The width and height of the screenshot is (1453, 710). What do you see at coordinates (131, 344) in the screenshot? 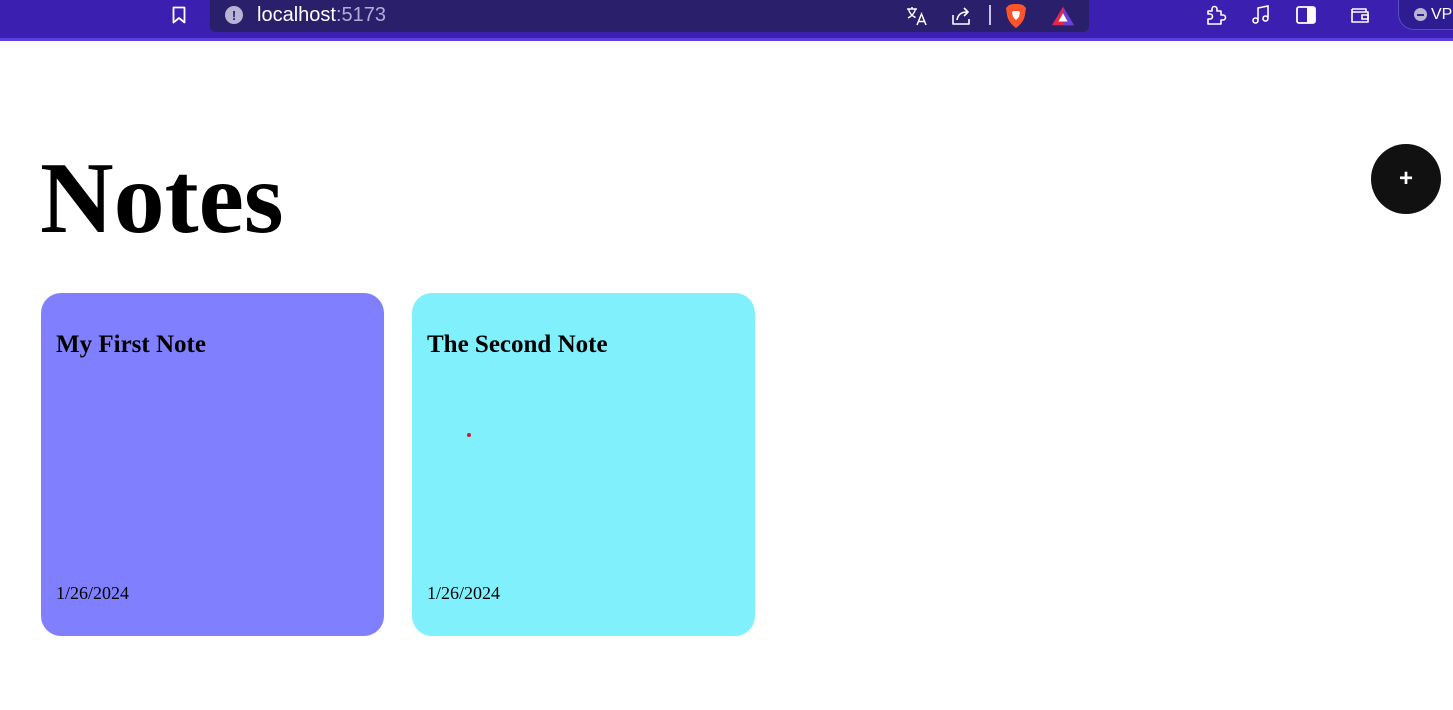
I see `note-title: My First Note` at bounding box center [131, 344].